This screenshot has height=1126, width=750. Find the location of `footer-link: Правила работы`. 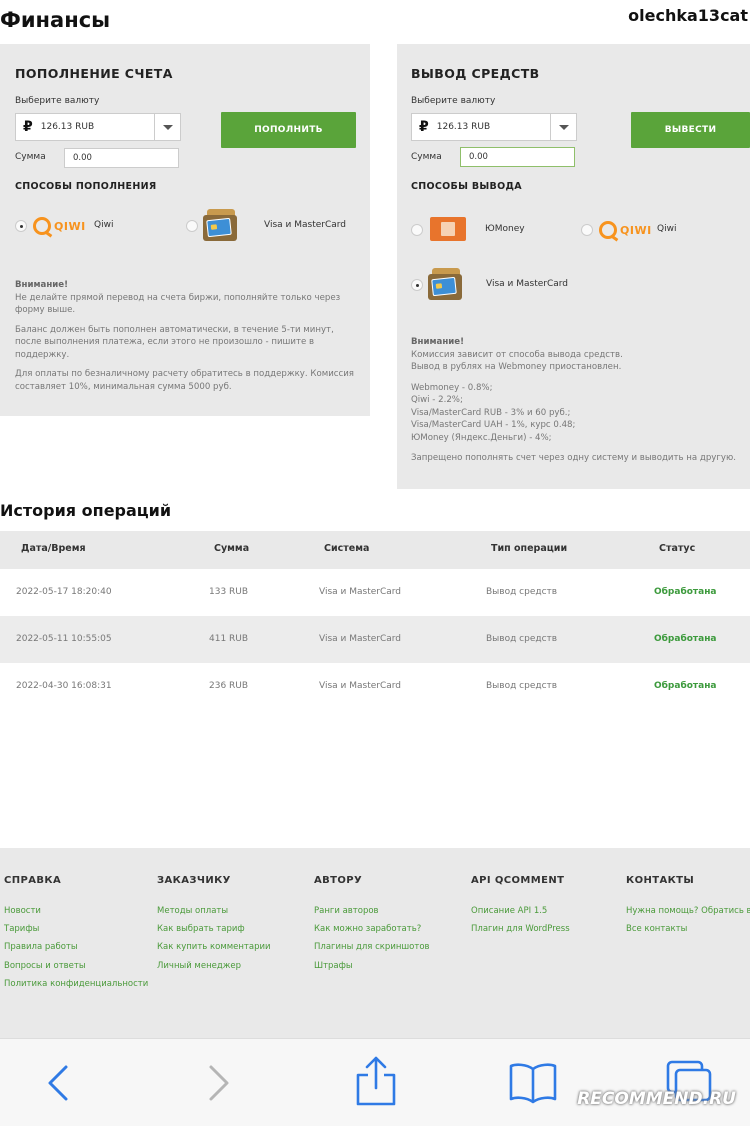

footer-link: Правила работы is located at coordinates (41, 947).